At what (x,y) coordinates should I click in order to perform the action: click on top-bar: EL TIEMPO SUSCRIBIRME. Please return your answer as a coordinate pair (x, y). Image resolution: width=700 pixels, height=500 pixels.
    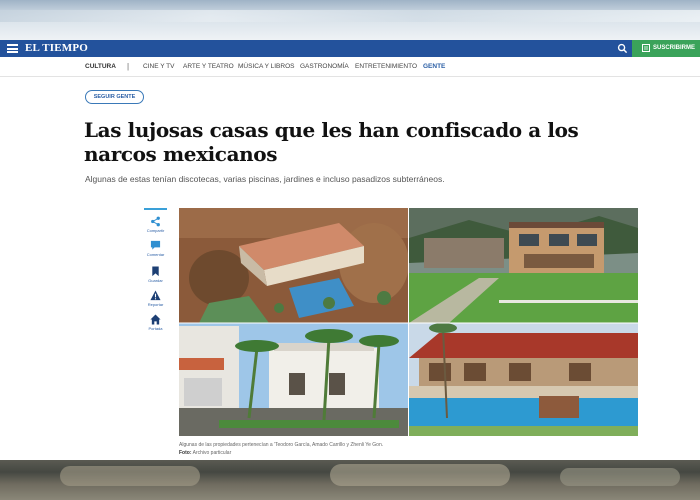
    Looking at the image, I should click on (350, 48).